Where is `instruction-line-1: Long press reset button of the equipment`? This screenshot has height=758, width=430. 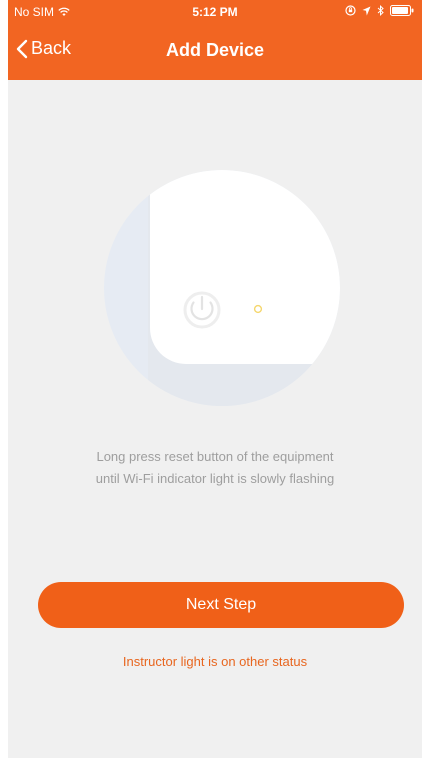 instruction-line-1: Long press reset button of the equipment is located at coordinates (215, 456).